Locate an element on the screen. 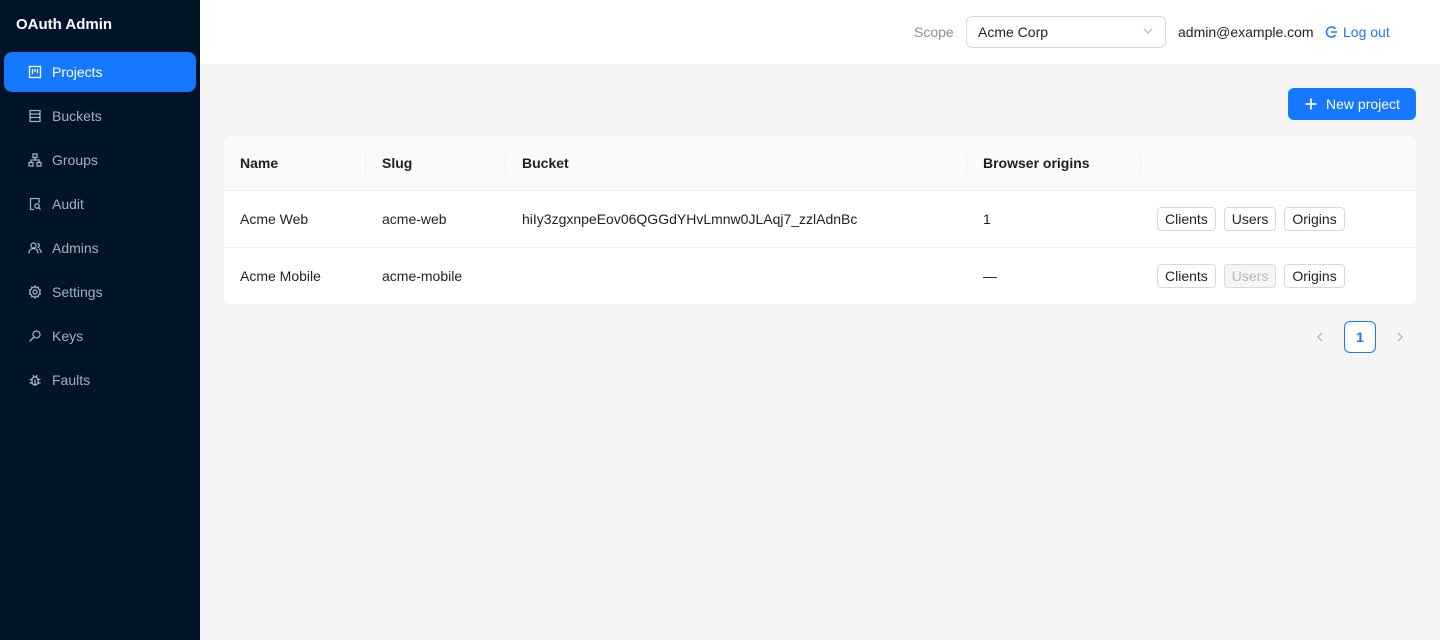 The height and width of the screenshot is (640, 1440). file-search-icon is located at coordinates (35, 204).